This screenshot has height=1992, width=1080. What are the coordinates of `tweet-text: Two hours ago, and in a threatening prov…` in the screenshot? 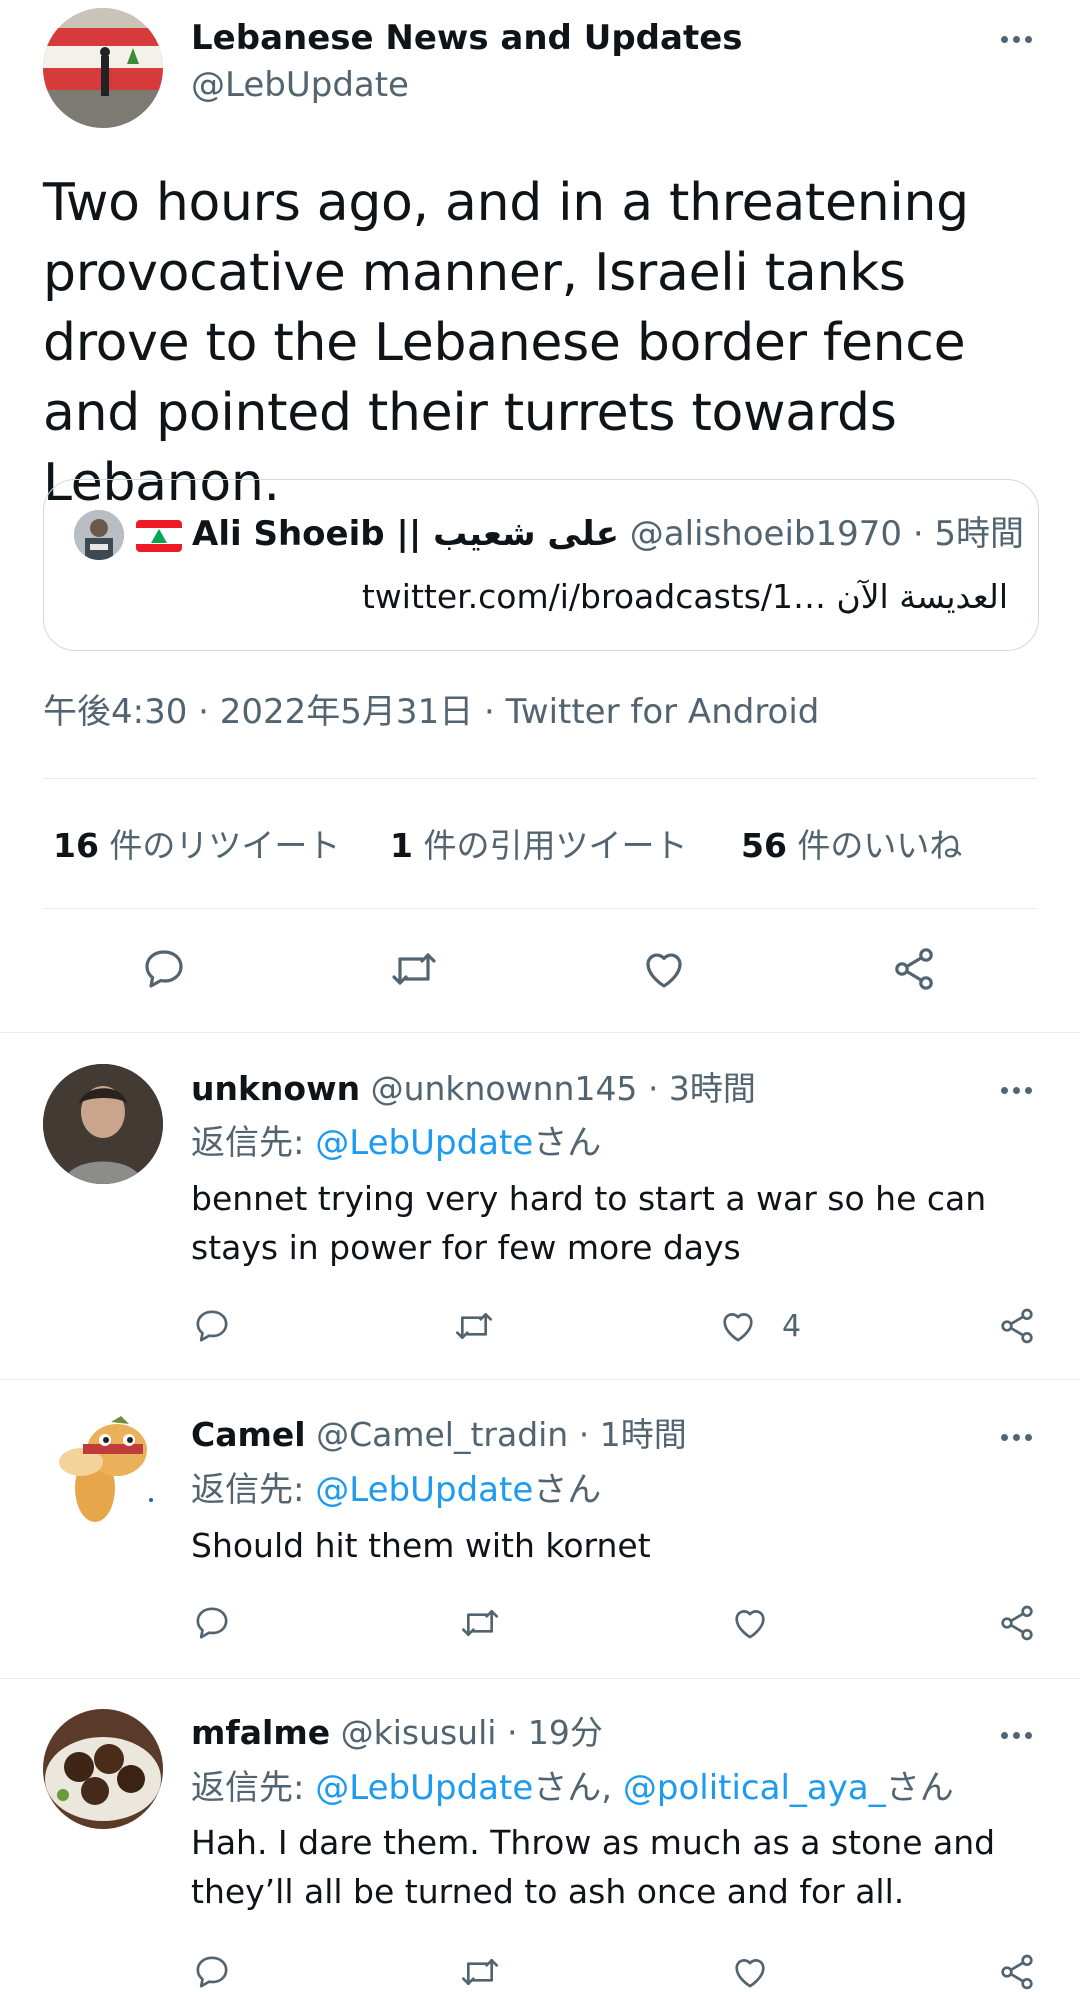 It's located at (506, 343).